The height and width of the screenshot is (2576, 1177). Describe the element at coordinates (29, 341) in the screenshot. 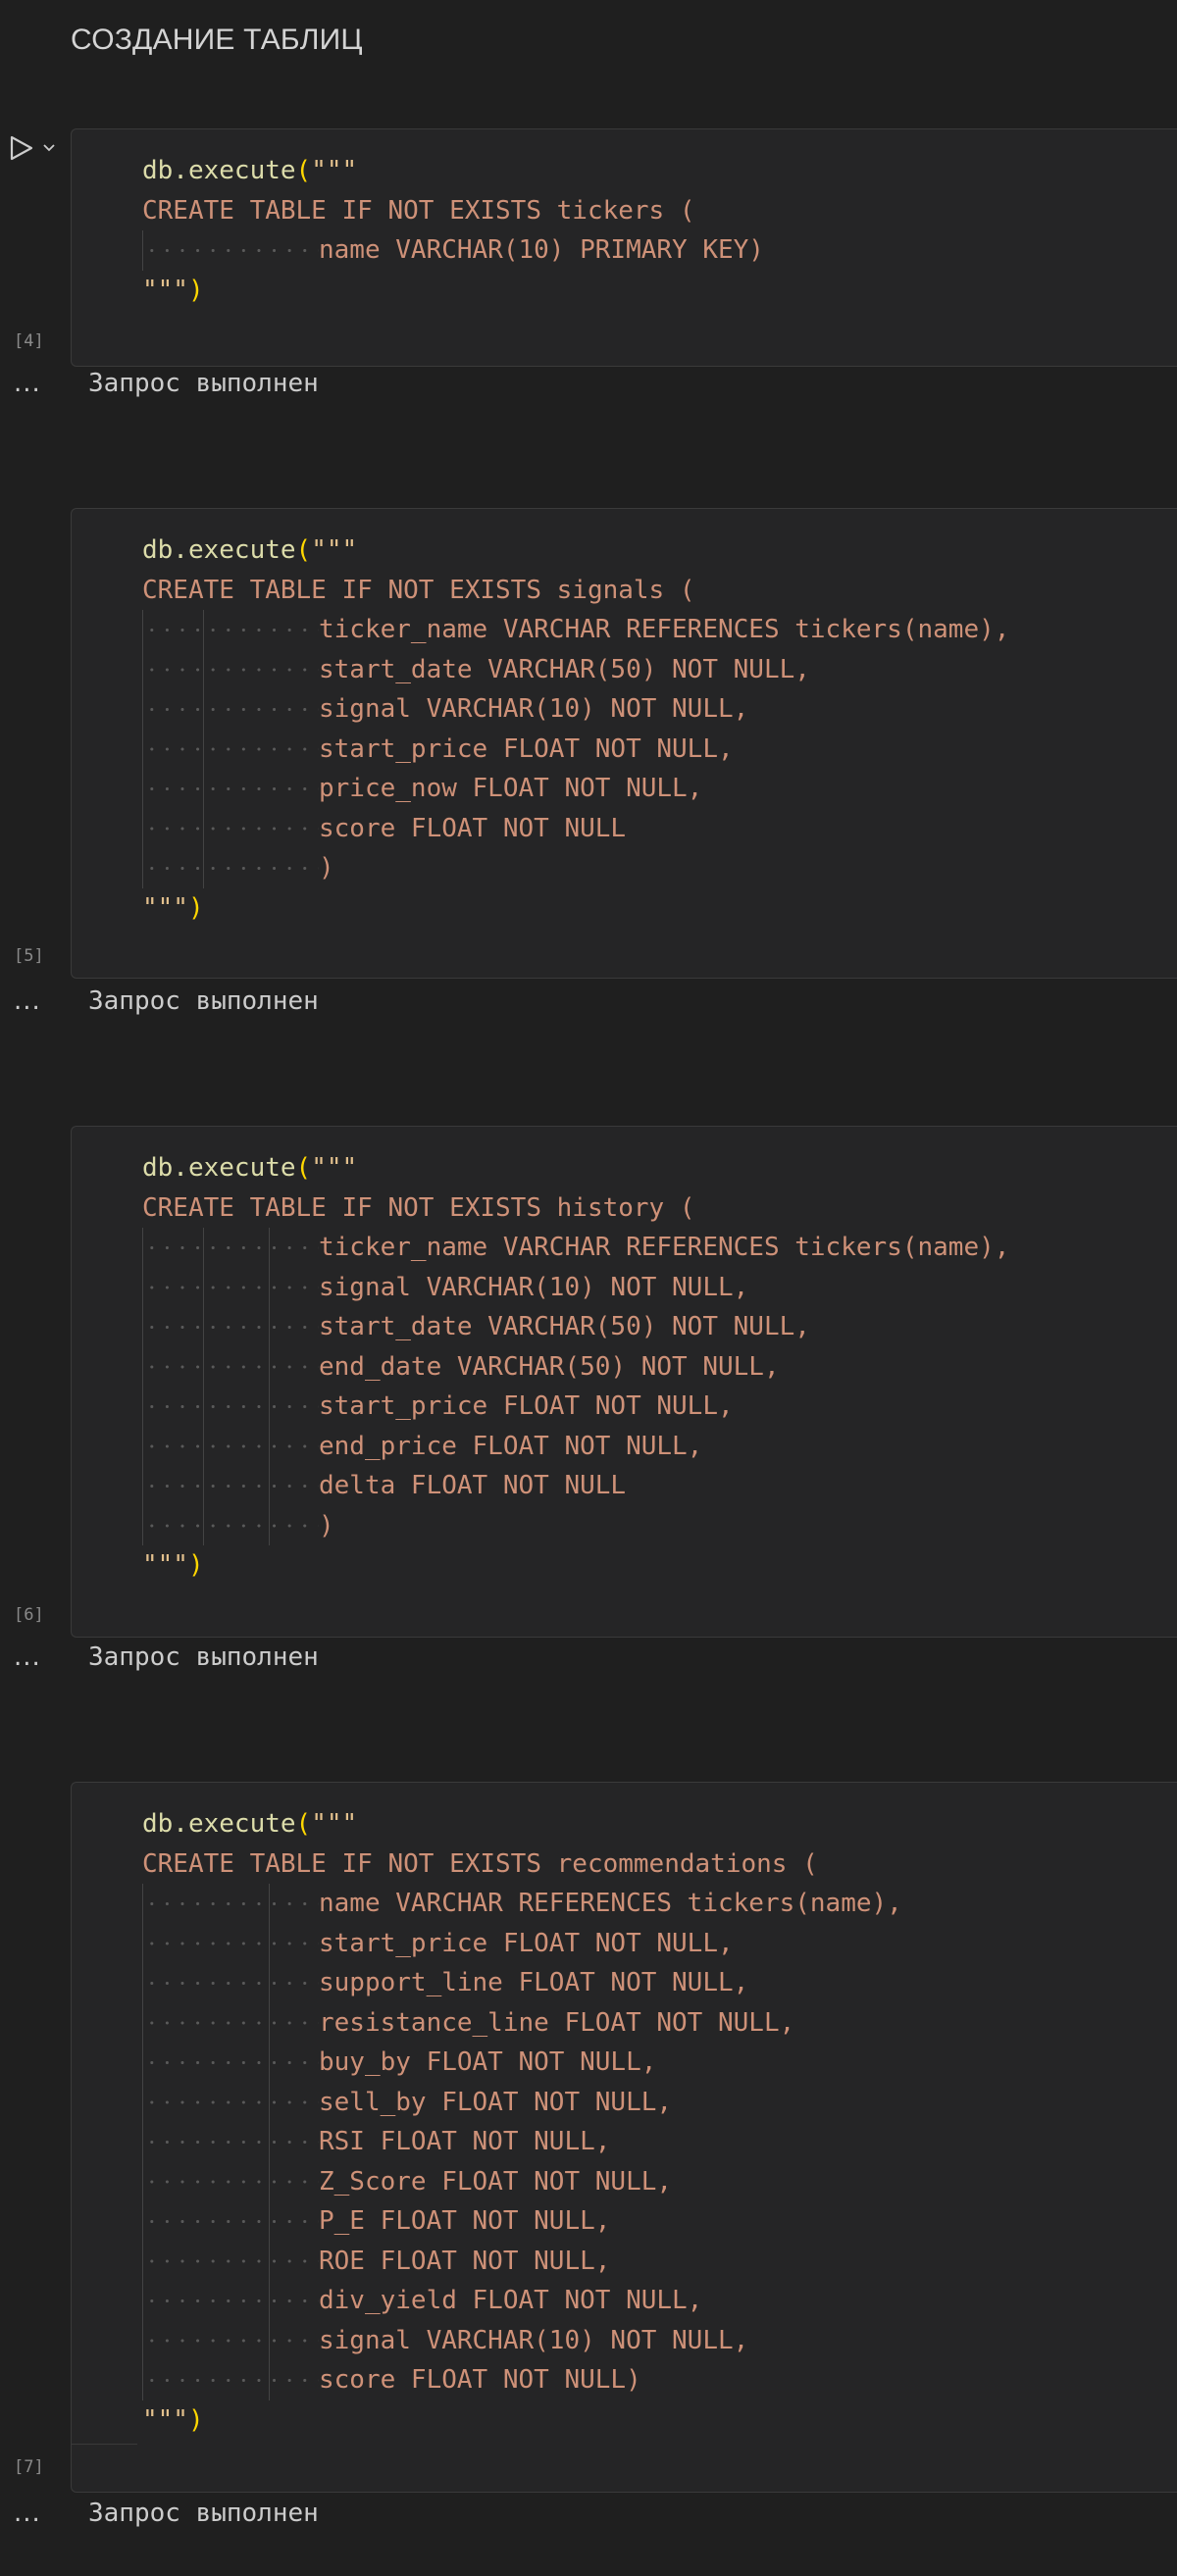

I see `execution-count: [4]` at that location.